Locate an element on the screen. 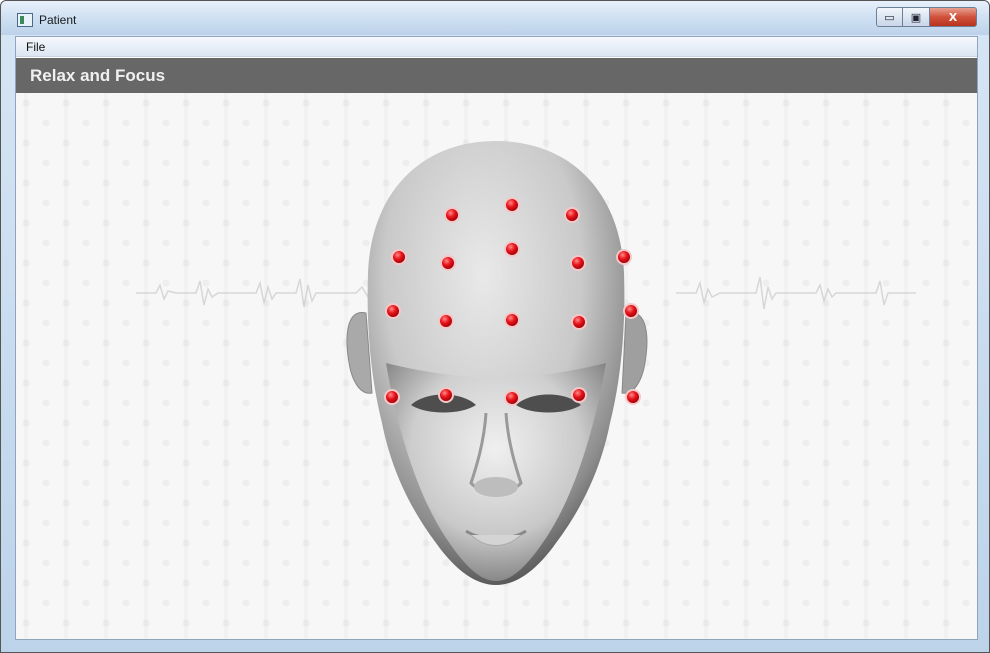  right-ear is located at coordinates (634, 353).